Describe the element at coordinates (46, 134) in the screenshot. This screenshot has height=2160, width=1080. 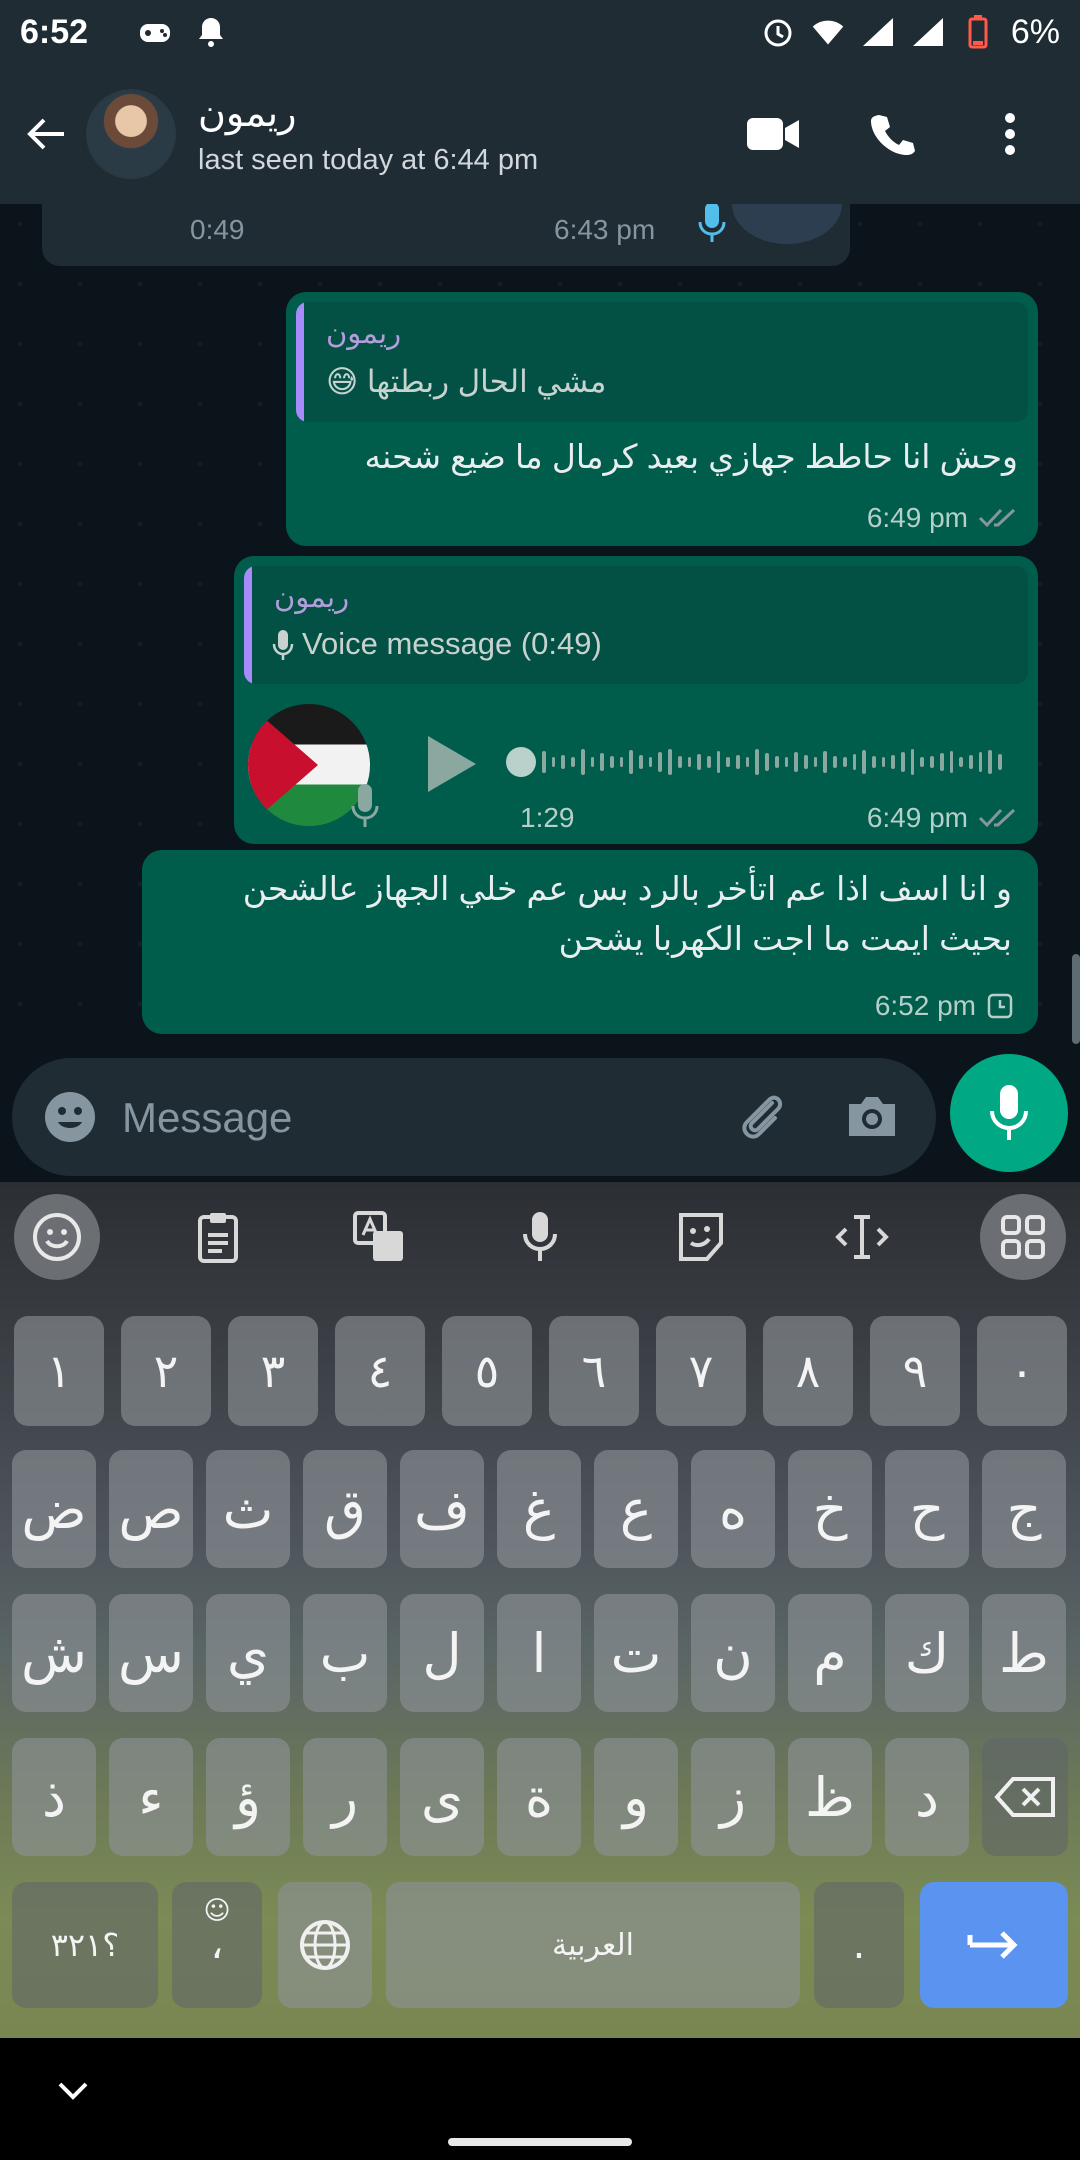
I see `back-button` at that location.